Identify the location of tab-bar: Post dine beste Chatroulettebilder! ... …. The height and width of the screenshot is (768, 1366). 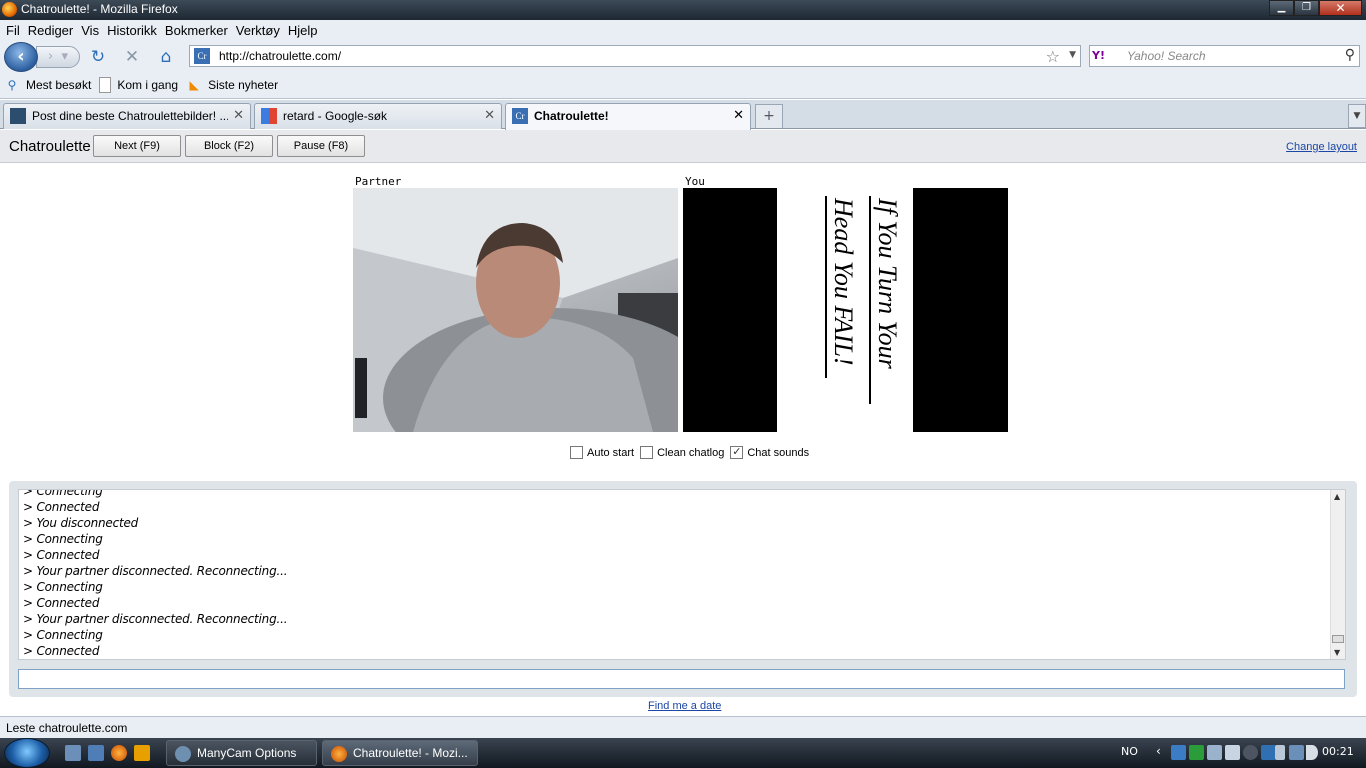
(683, 115).